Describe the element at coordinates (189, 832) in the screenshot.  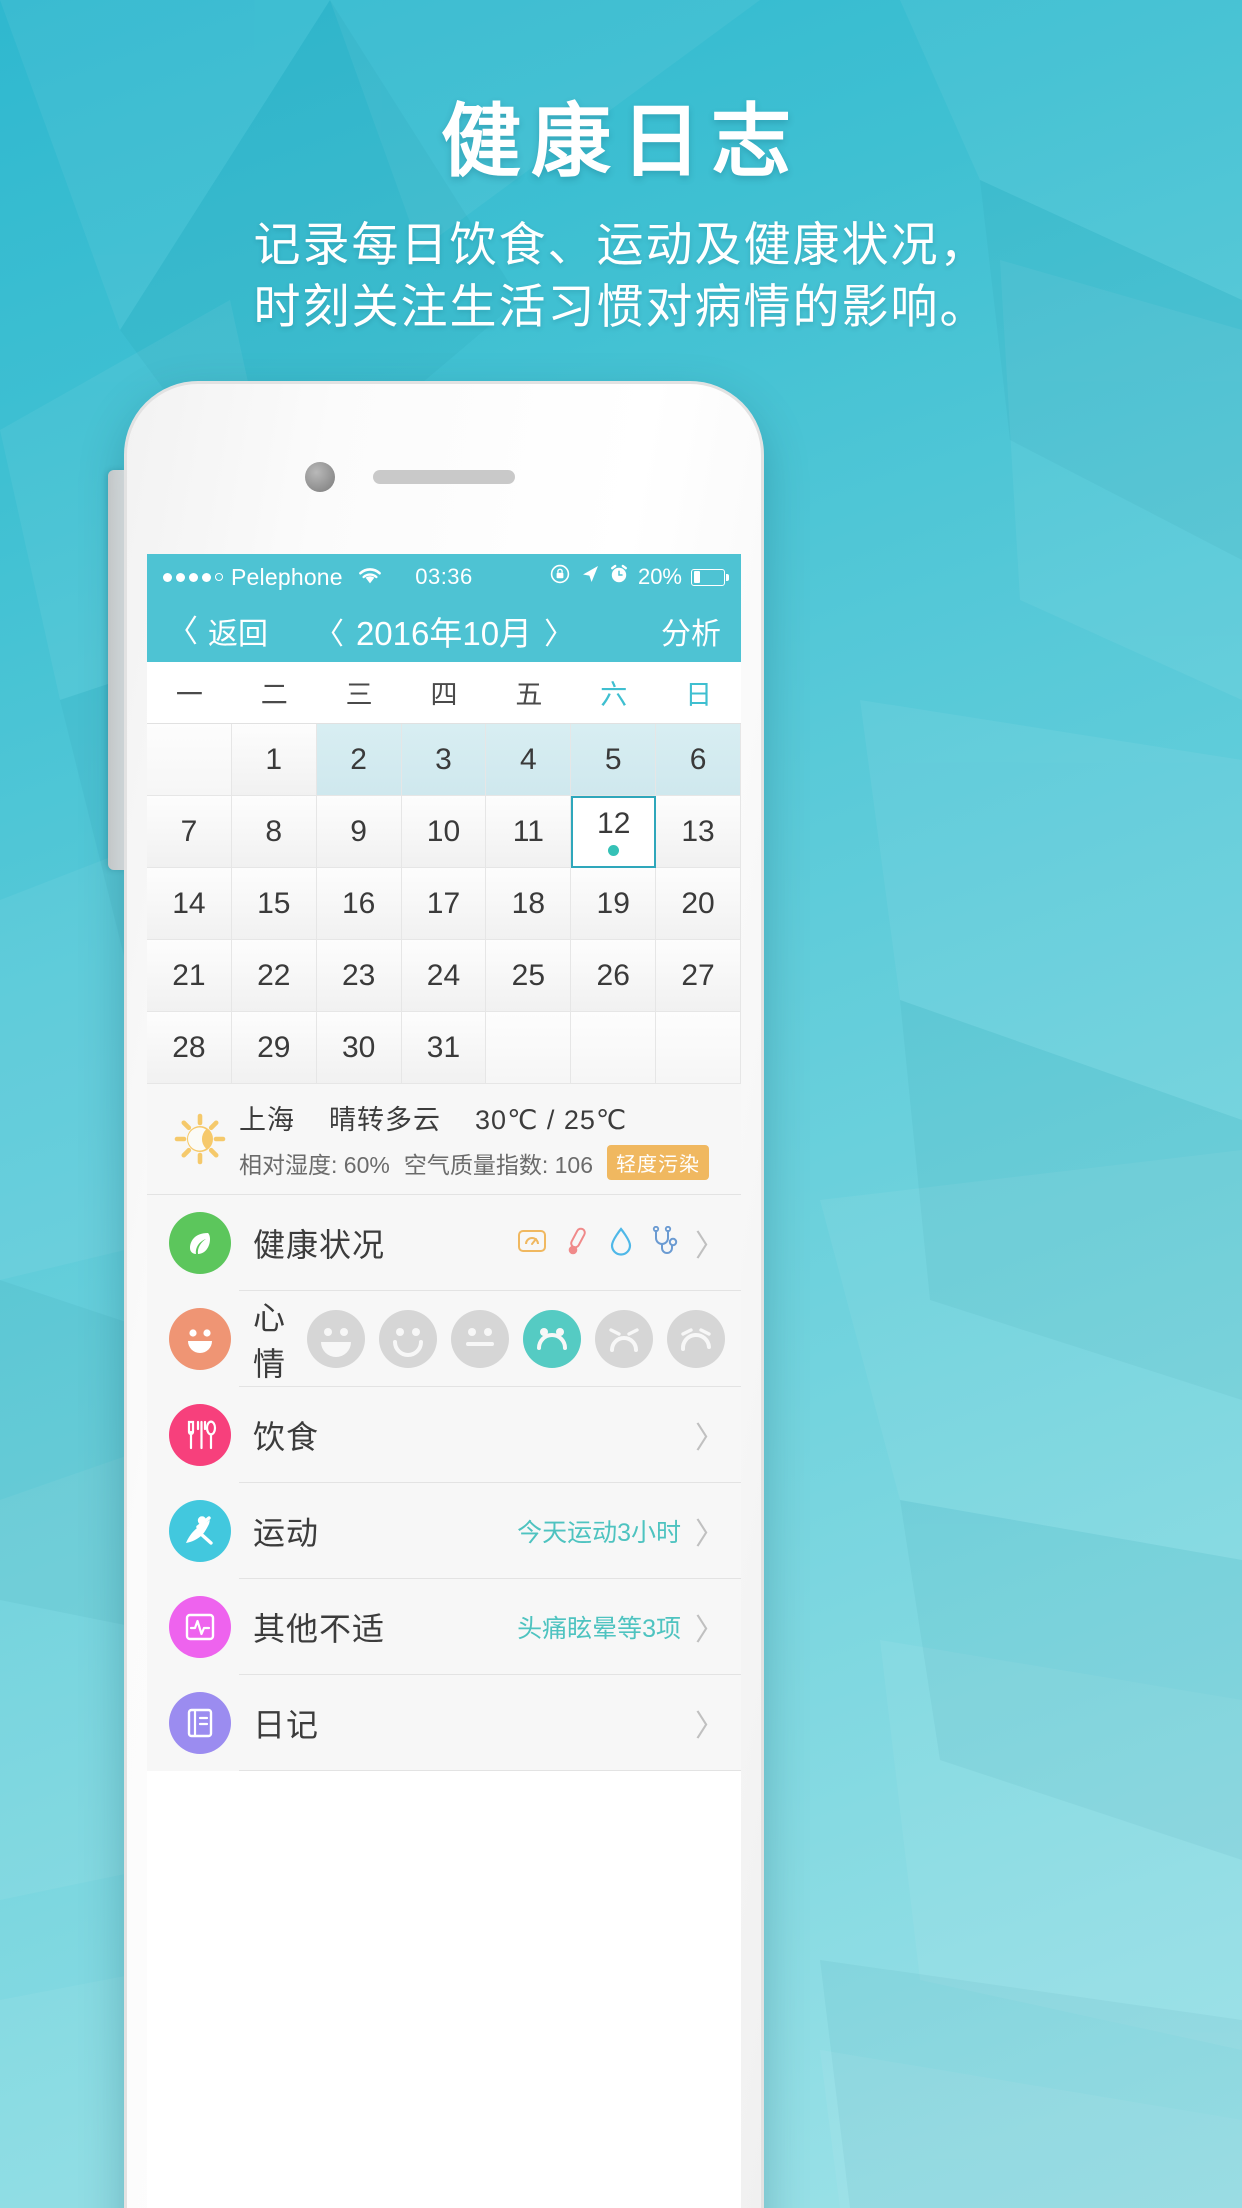
I see `calendar-day-7: 7` at that location.